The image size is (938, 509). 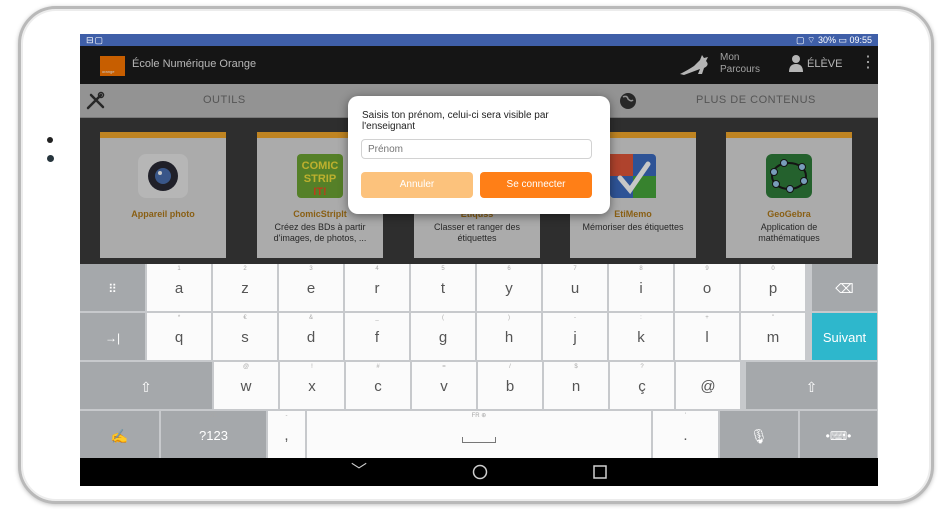 I want to click on key-l: + l, so click(x=707, y=336).